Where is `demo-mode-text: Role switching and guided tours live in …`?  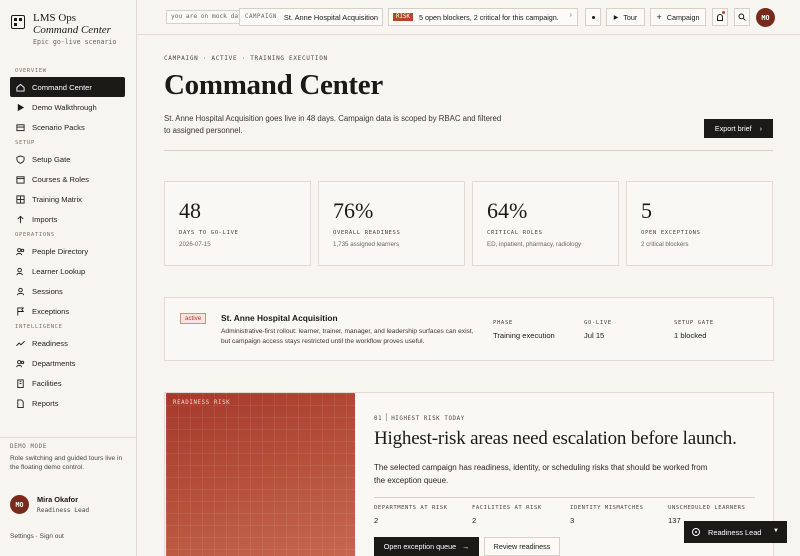 demo-mode-text: Role switching and guided tours live in … is located at coordinates (66, 463).